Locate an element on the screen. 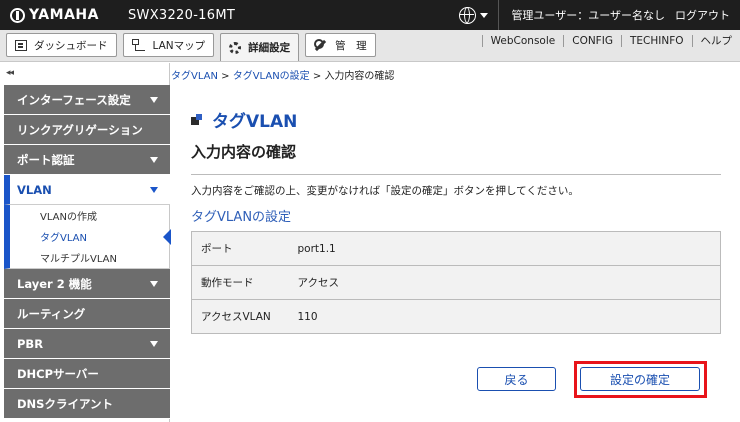  sidebar-item-layer2: Layer 2 機能 is located at coordinates (87, 284).